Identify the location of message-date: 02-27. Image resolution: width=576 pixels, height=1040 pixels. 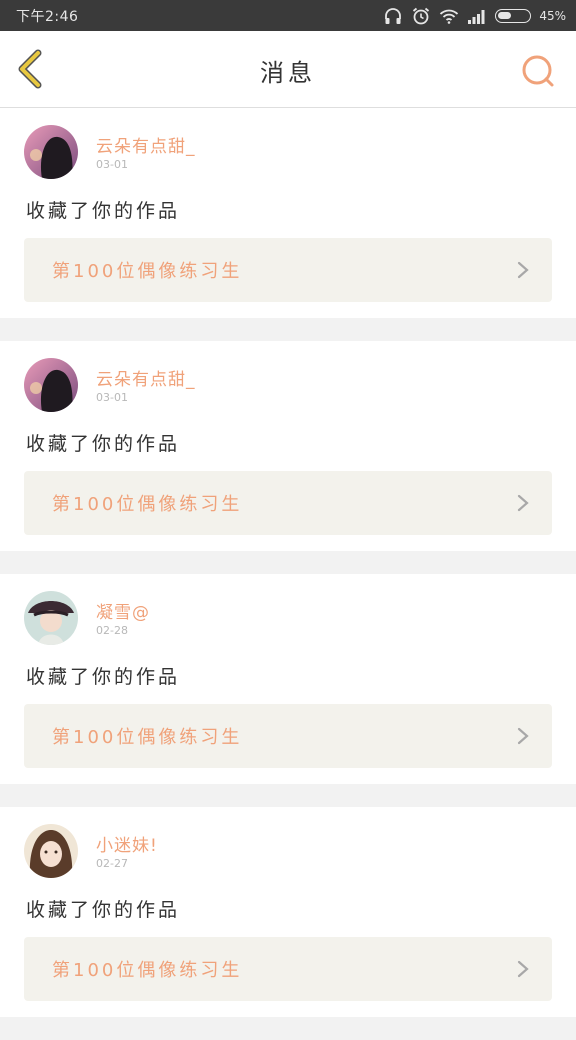
(112, 863).